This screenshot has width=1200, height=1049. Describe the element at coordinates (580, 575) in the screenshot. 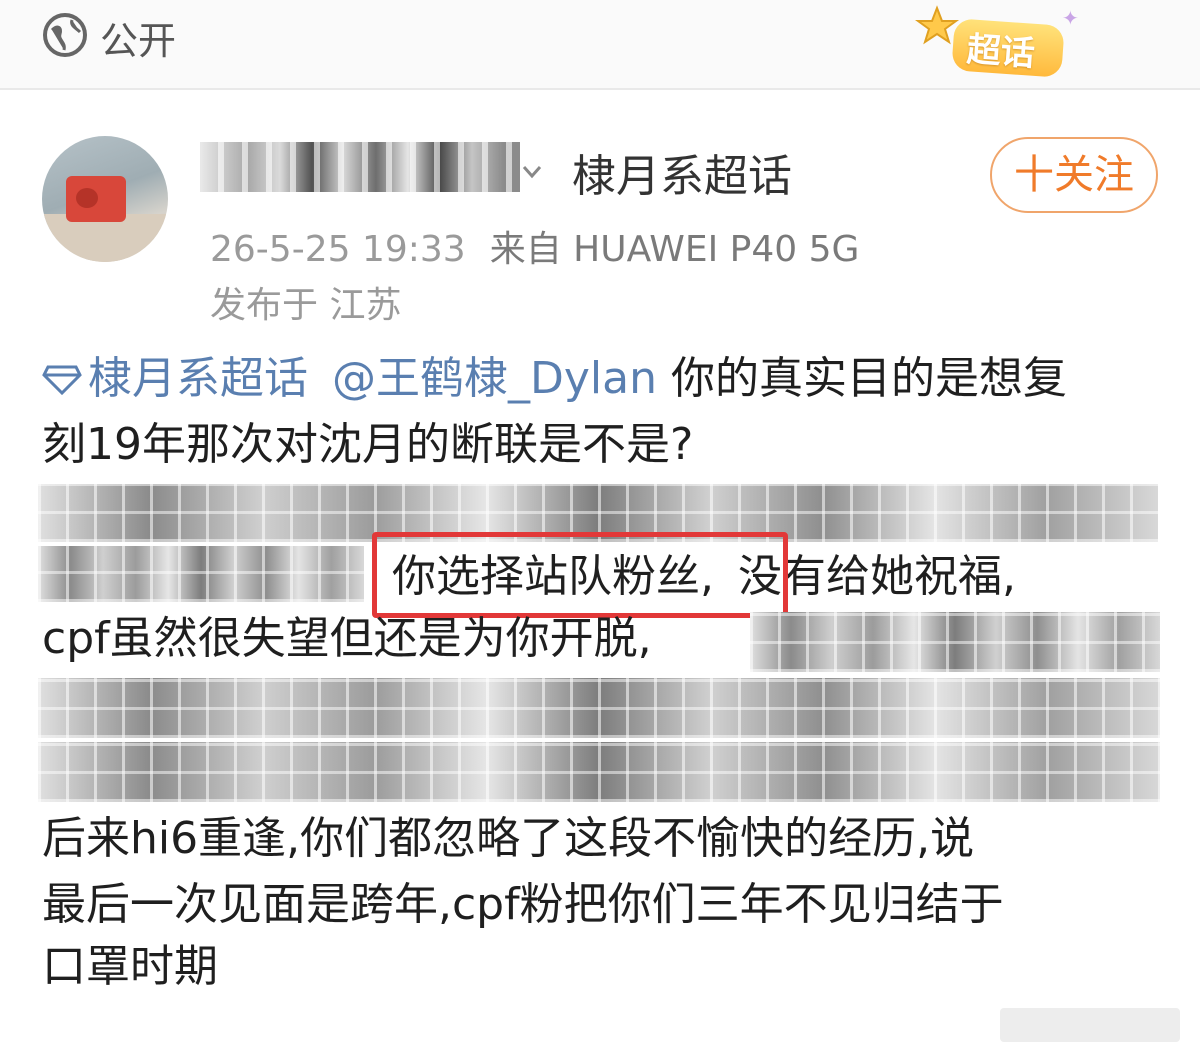

I see `highlight-box` at that location.